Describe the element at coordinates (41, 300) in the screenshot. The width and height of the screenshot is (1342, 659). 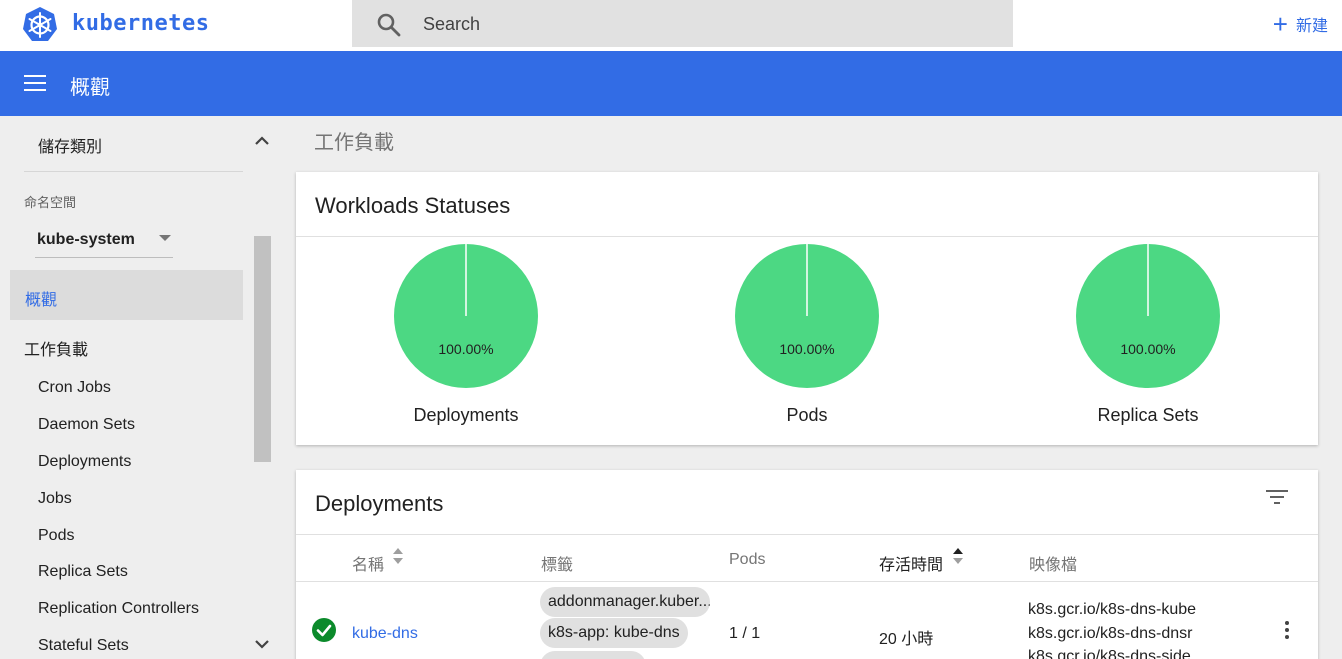
I see `sidebar-item-label: 概觀` at that location.